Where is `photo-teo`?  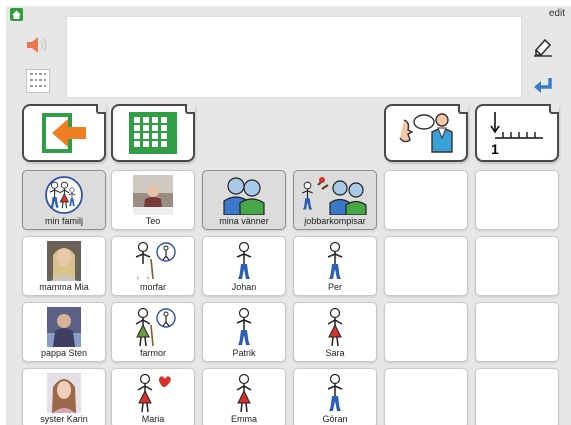
photo-teo is located at coordinates (153, 195).